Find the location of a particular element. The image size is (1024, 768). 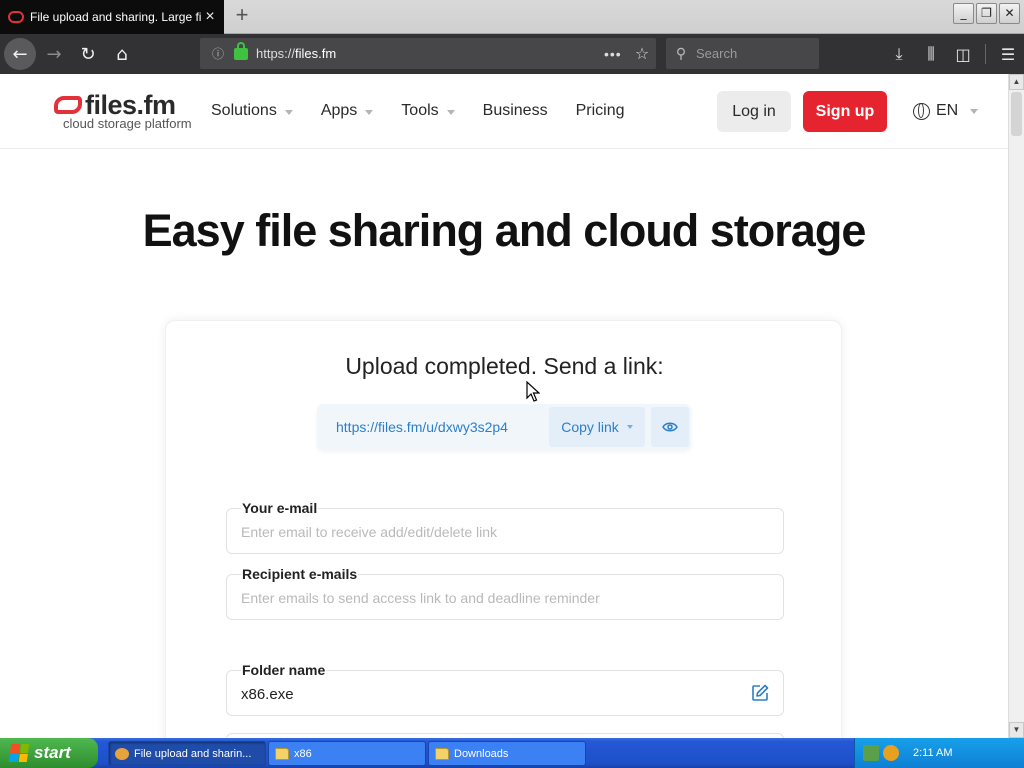

page-actions-button: ••• is located at coordinates (616, 54).